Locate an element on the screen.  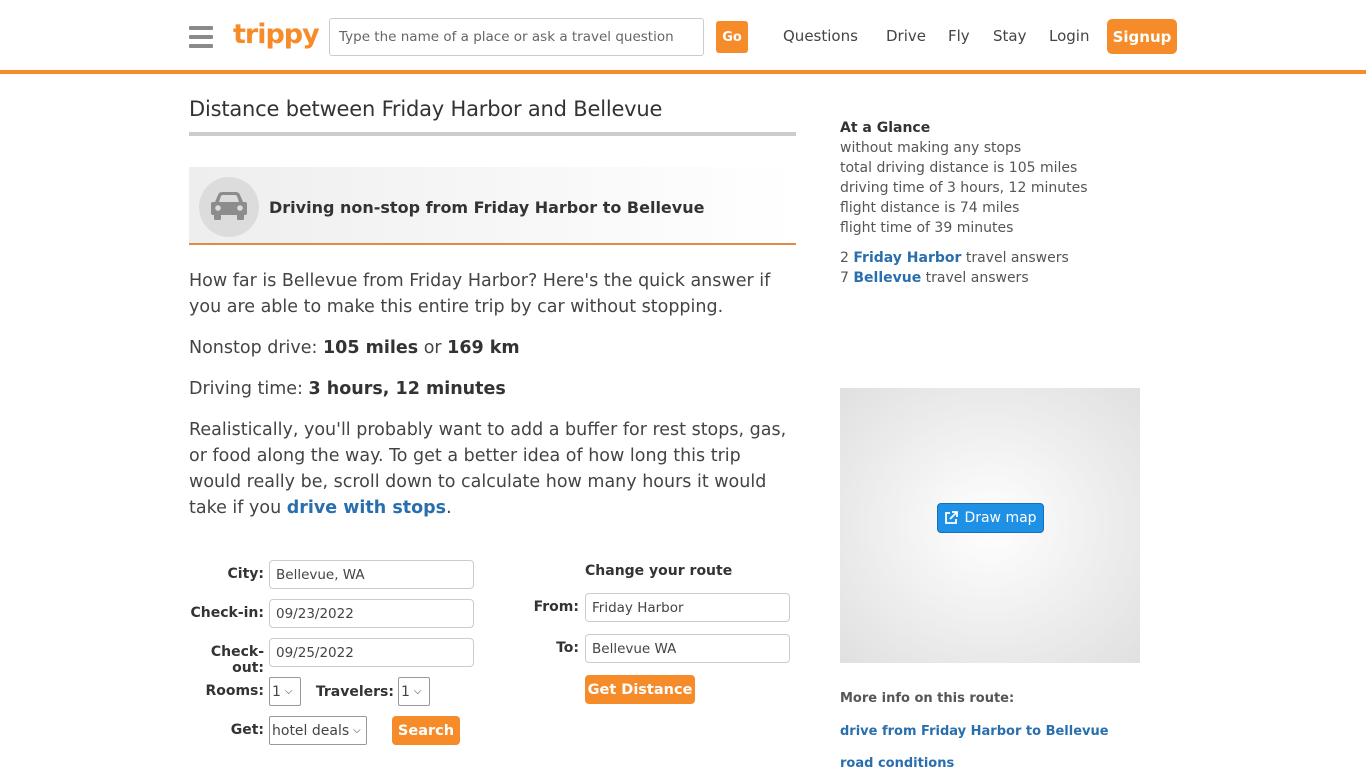
driving-time-label: Driving time: is located at coordinates (249, 389).